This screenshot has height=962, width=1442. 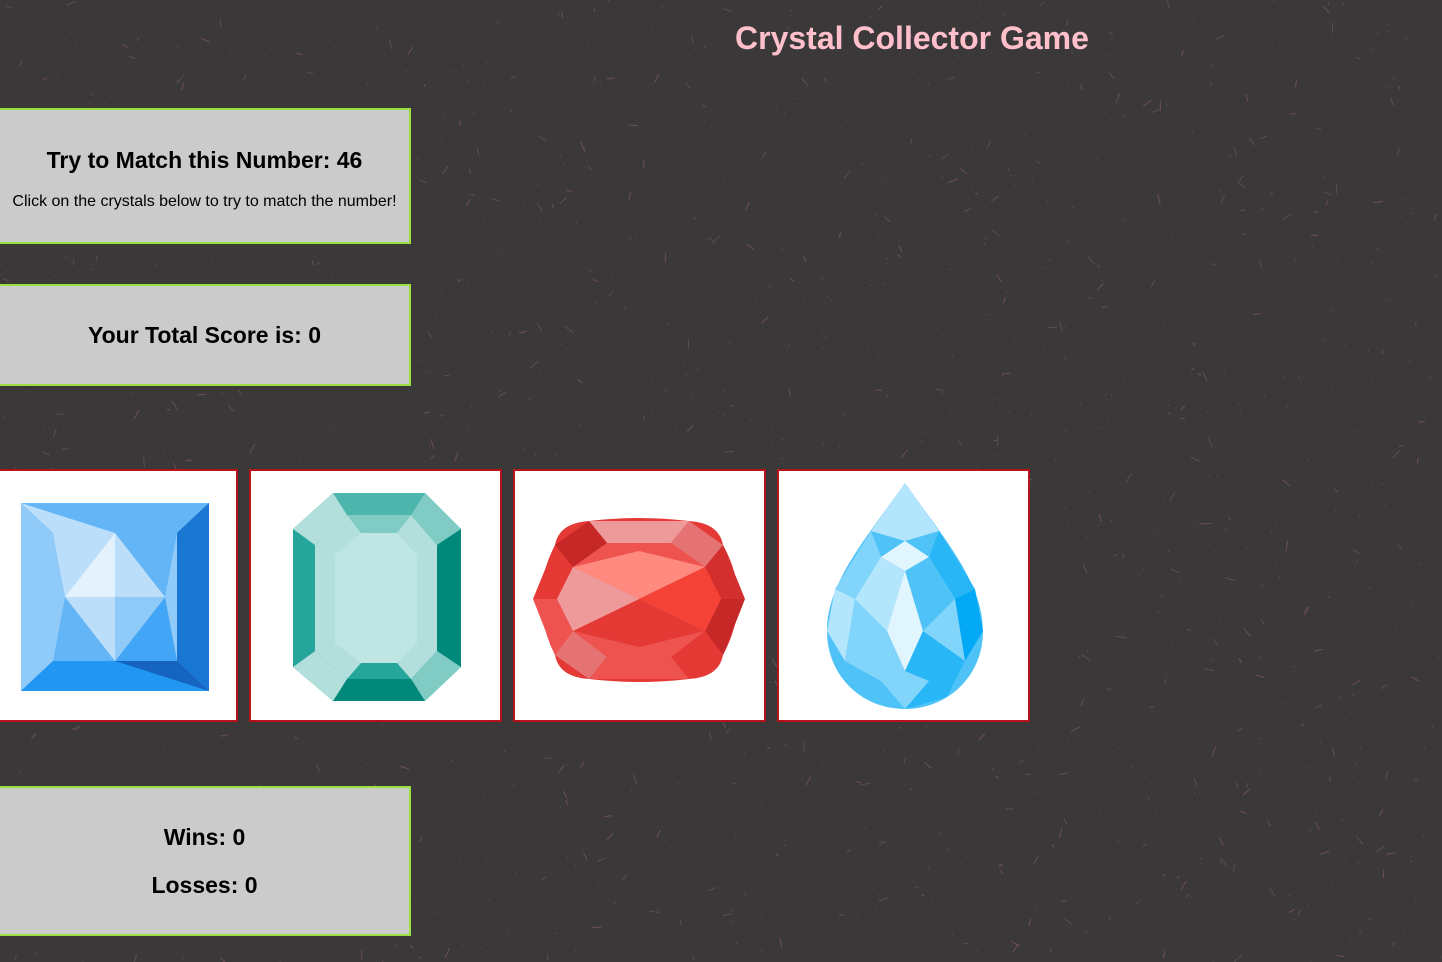 I want to click on page-title: Crystal Collector Game, so click(x=912, y=38).